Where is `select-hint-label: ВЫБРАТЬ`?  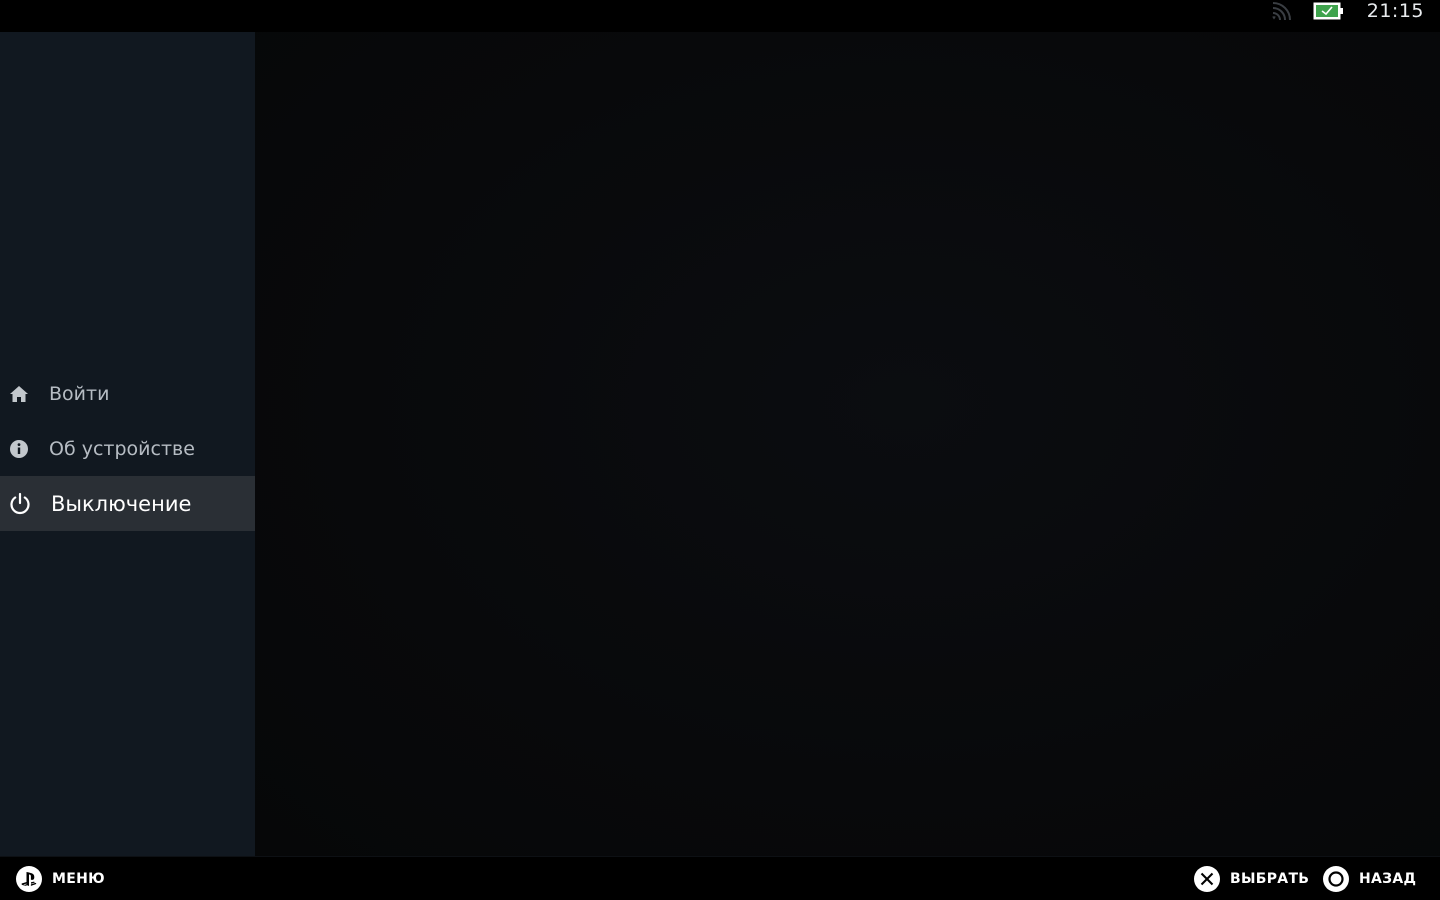
select-hint-label: ВЫБРАТЬ is located at coordinates (1270, 879).